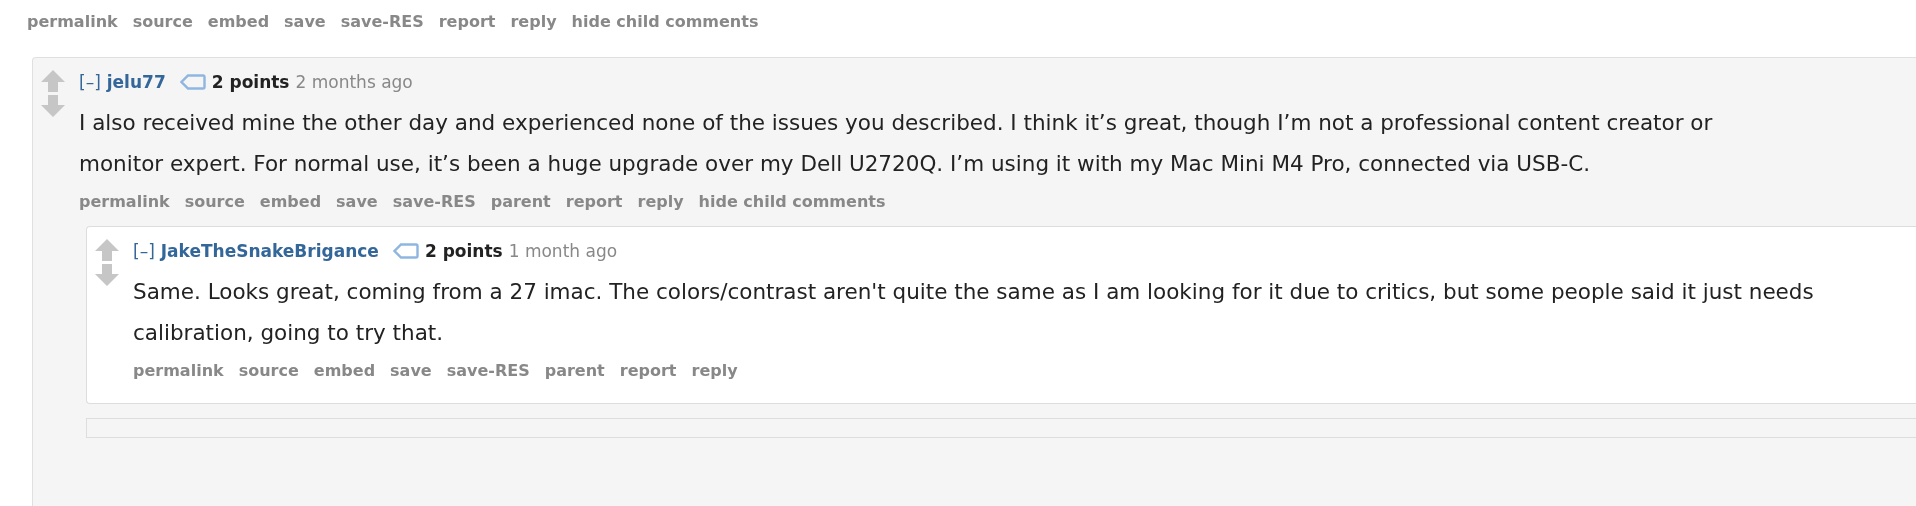 Image resolution: width=1916 pixels, height=506 pixels. What do you see at coordinates (269, 251) in the screenshot?
I see `username-link: JakeTheSnakeBrigance` at bounding box center [269, 251].